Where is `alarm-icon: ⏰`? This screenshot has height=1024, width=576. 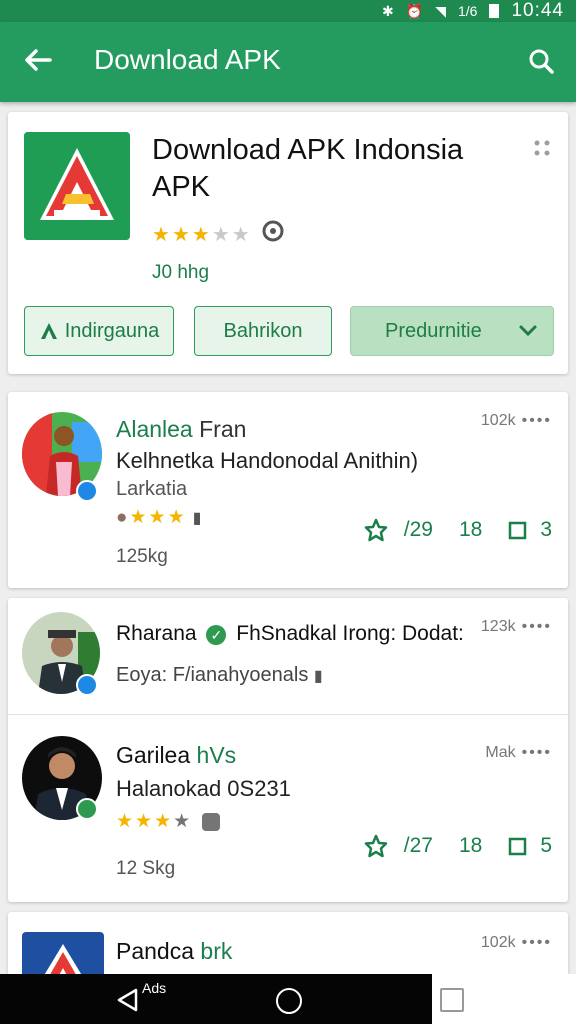
alarm-icon: ⏰ is located at coordinates (414, 10).